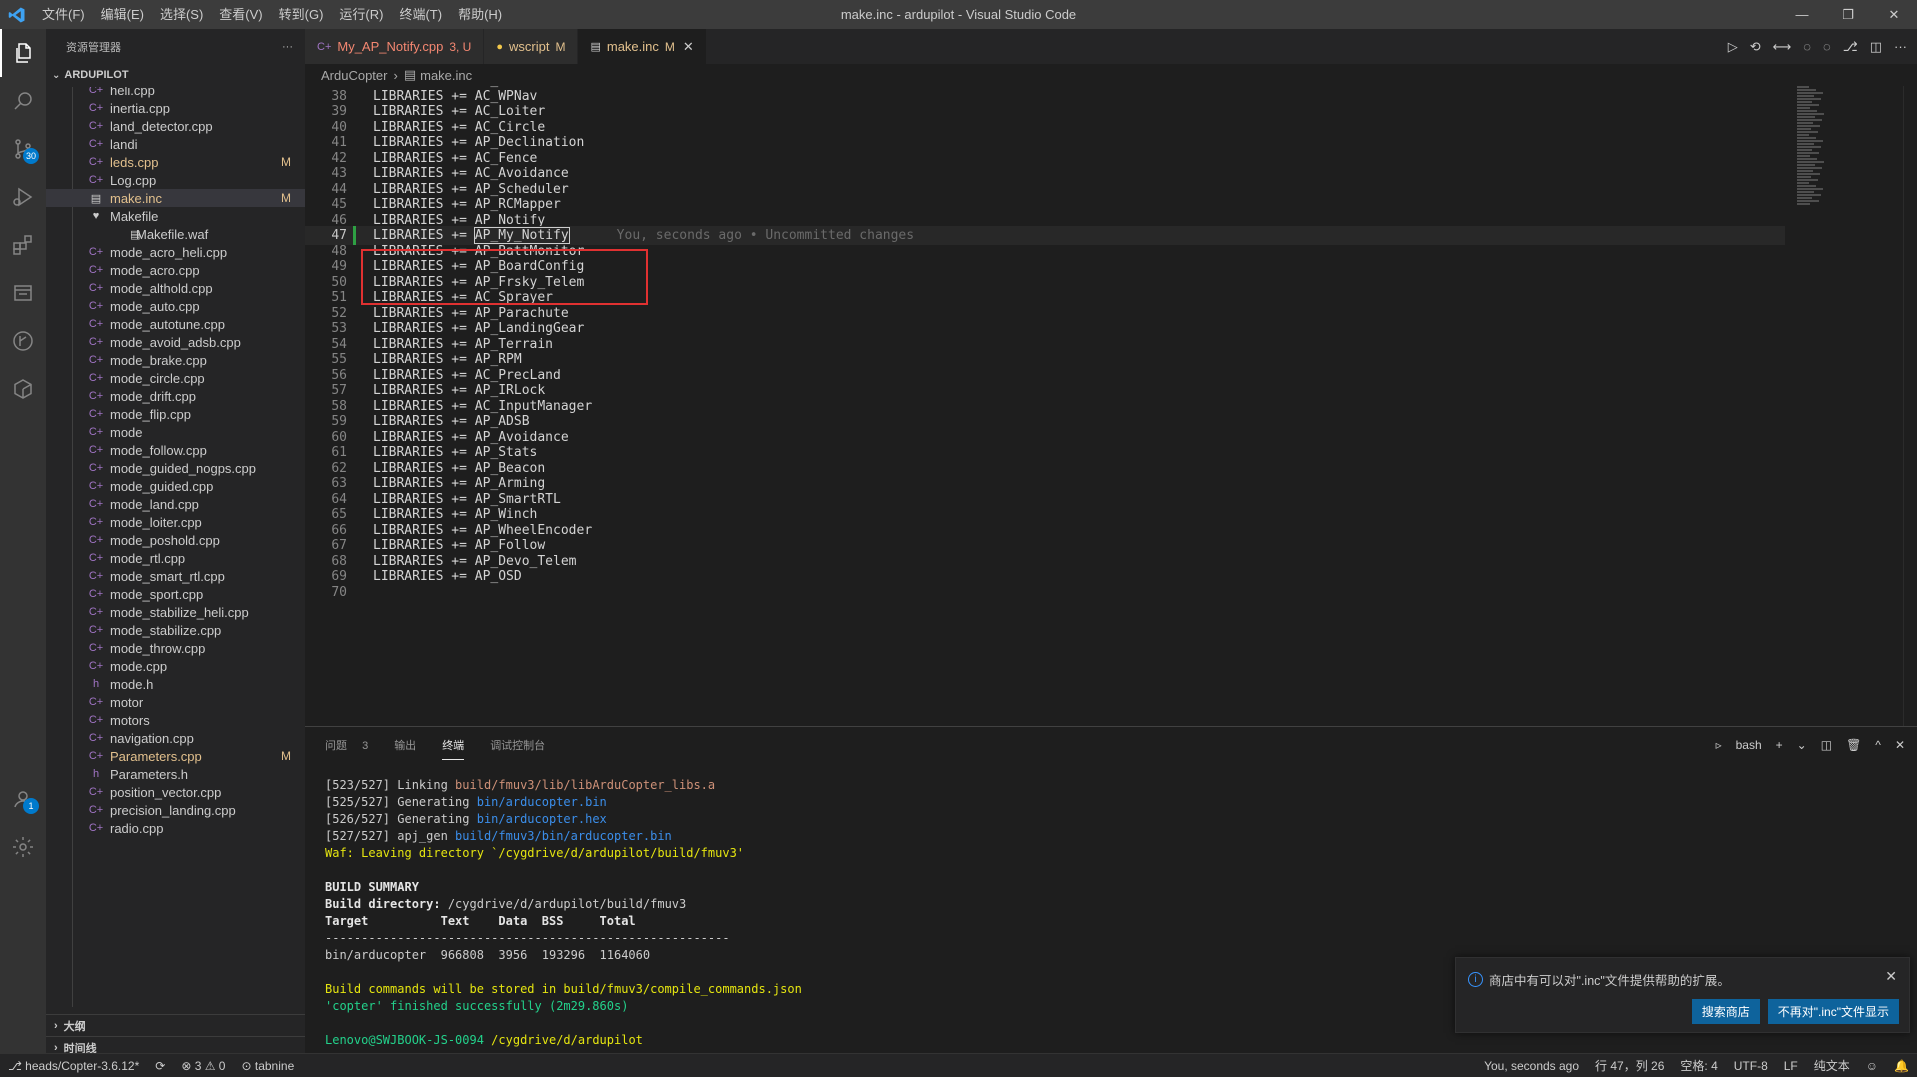 Image resolution: width=1917 pixels, height=1077 pixels. What do you see at coordinates (175, 810) in the screenshot?
I see `file-item: C+ precision_landing.cpp` at bounding box center [175, 810].